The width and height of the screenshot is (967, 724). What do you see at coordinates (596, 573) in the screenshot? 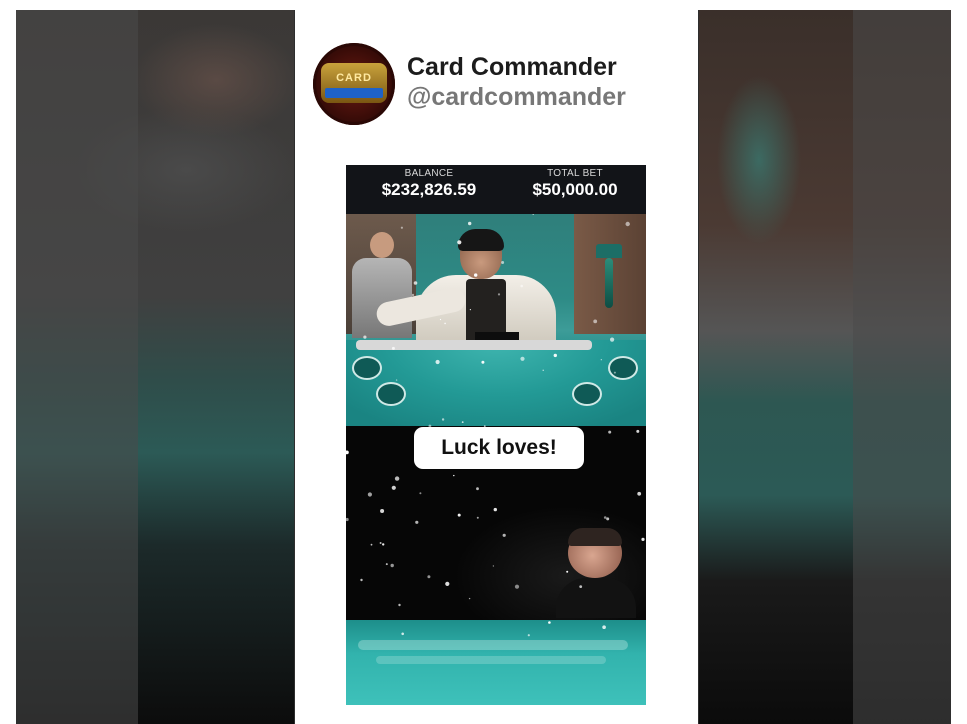
I see `player` at bounding box center [596, 573].